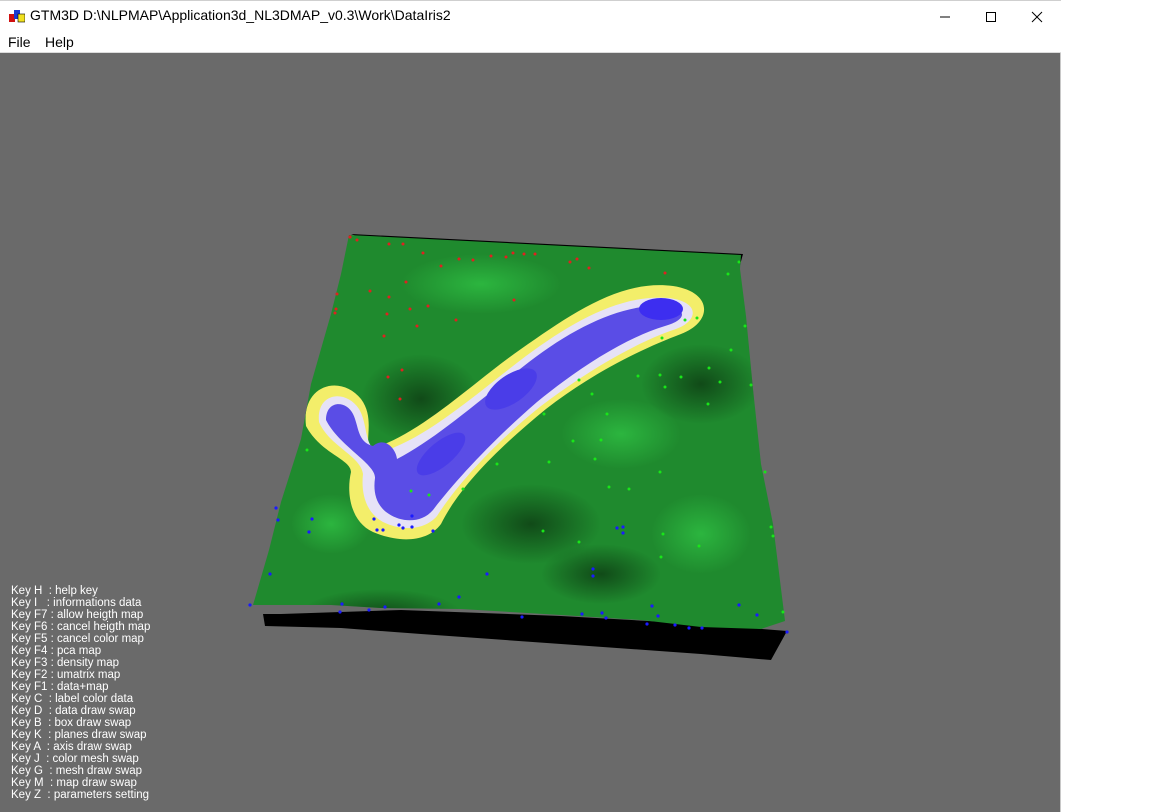  Describe the element at coordinates (71, 723) in the screenshot. I see `help-key-item: Key B : box draw swap` at that location.